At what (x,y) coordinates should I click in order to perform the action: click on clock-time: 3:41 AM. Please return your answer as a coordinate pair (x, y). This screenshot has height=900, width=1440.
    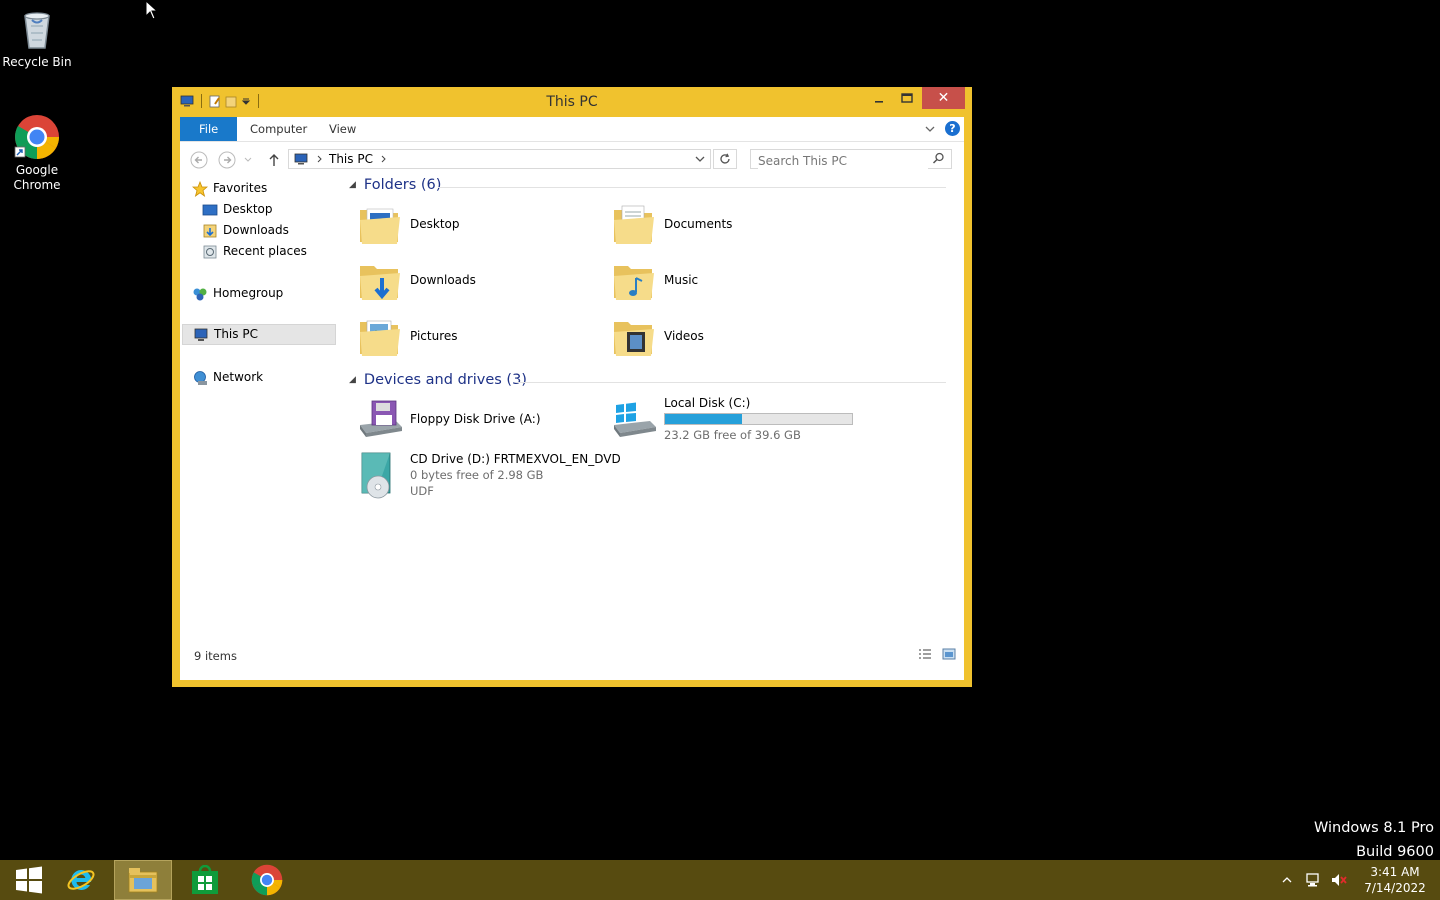
    Looking at the image, I should click on (1395, 872).